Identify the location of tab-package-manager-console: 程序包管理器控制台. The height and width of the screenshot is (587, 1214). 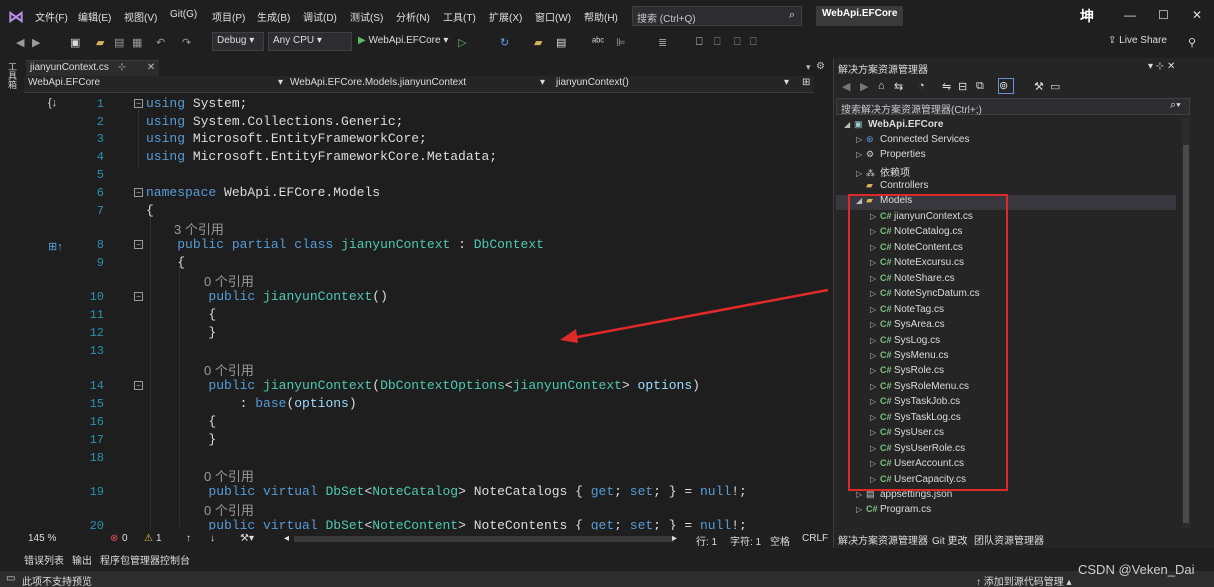
(145, 559).